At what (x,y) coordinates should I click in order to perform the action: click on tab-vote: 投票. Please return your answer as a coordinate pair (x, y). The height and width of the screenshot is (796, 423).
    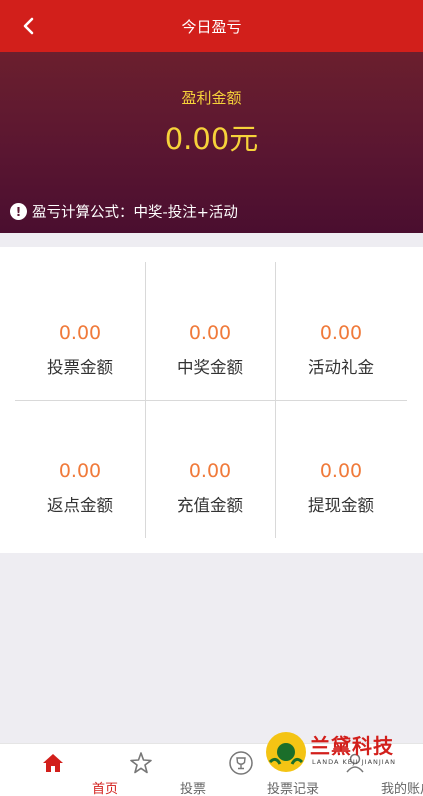
    Looking at the image, I should click on (147, 770).